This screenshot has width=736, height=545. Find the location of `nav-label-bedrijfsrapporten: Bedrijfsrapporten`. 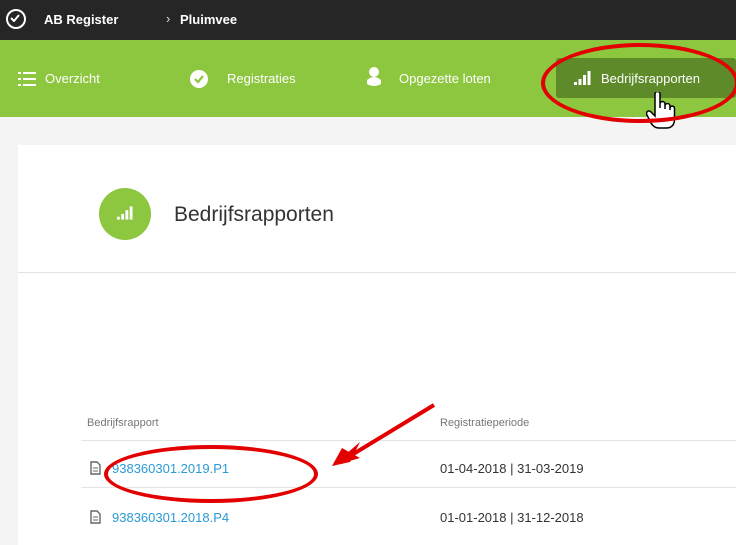

nav-label-bedrijfsrapporten: Bedrijfsrapporten is located at coordinates (650, 78).